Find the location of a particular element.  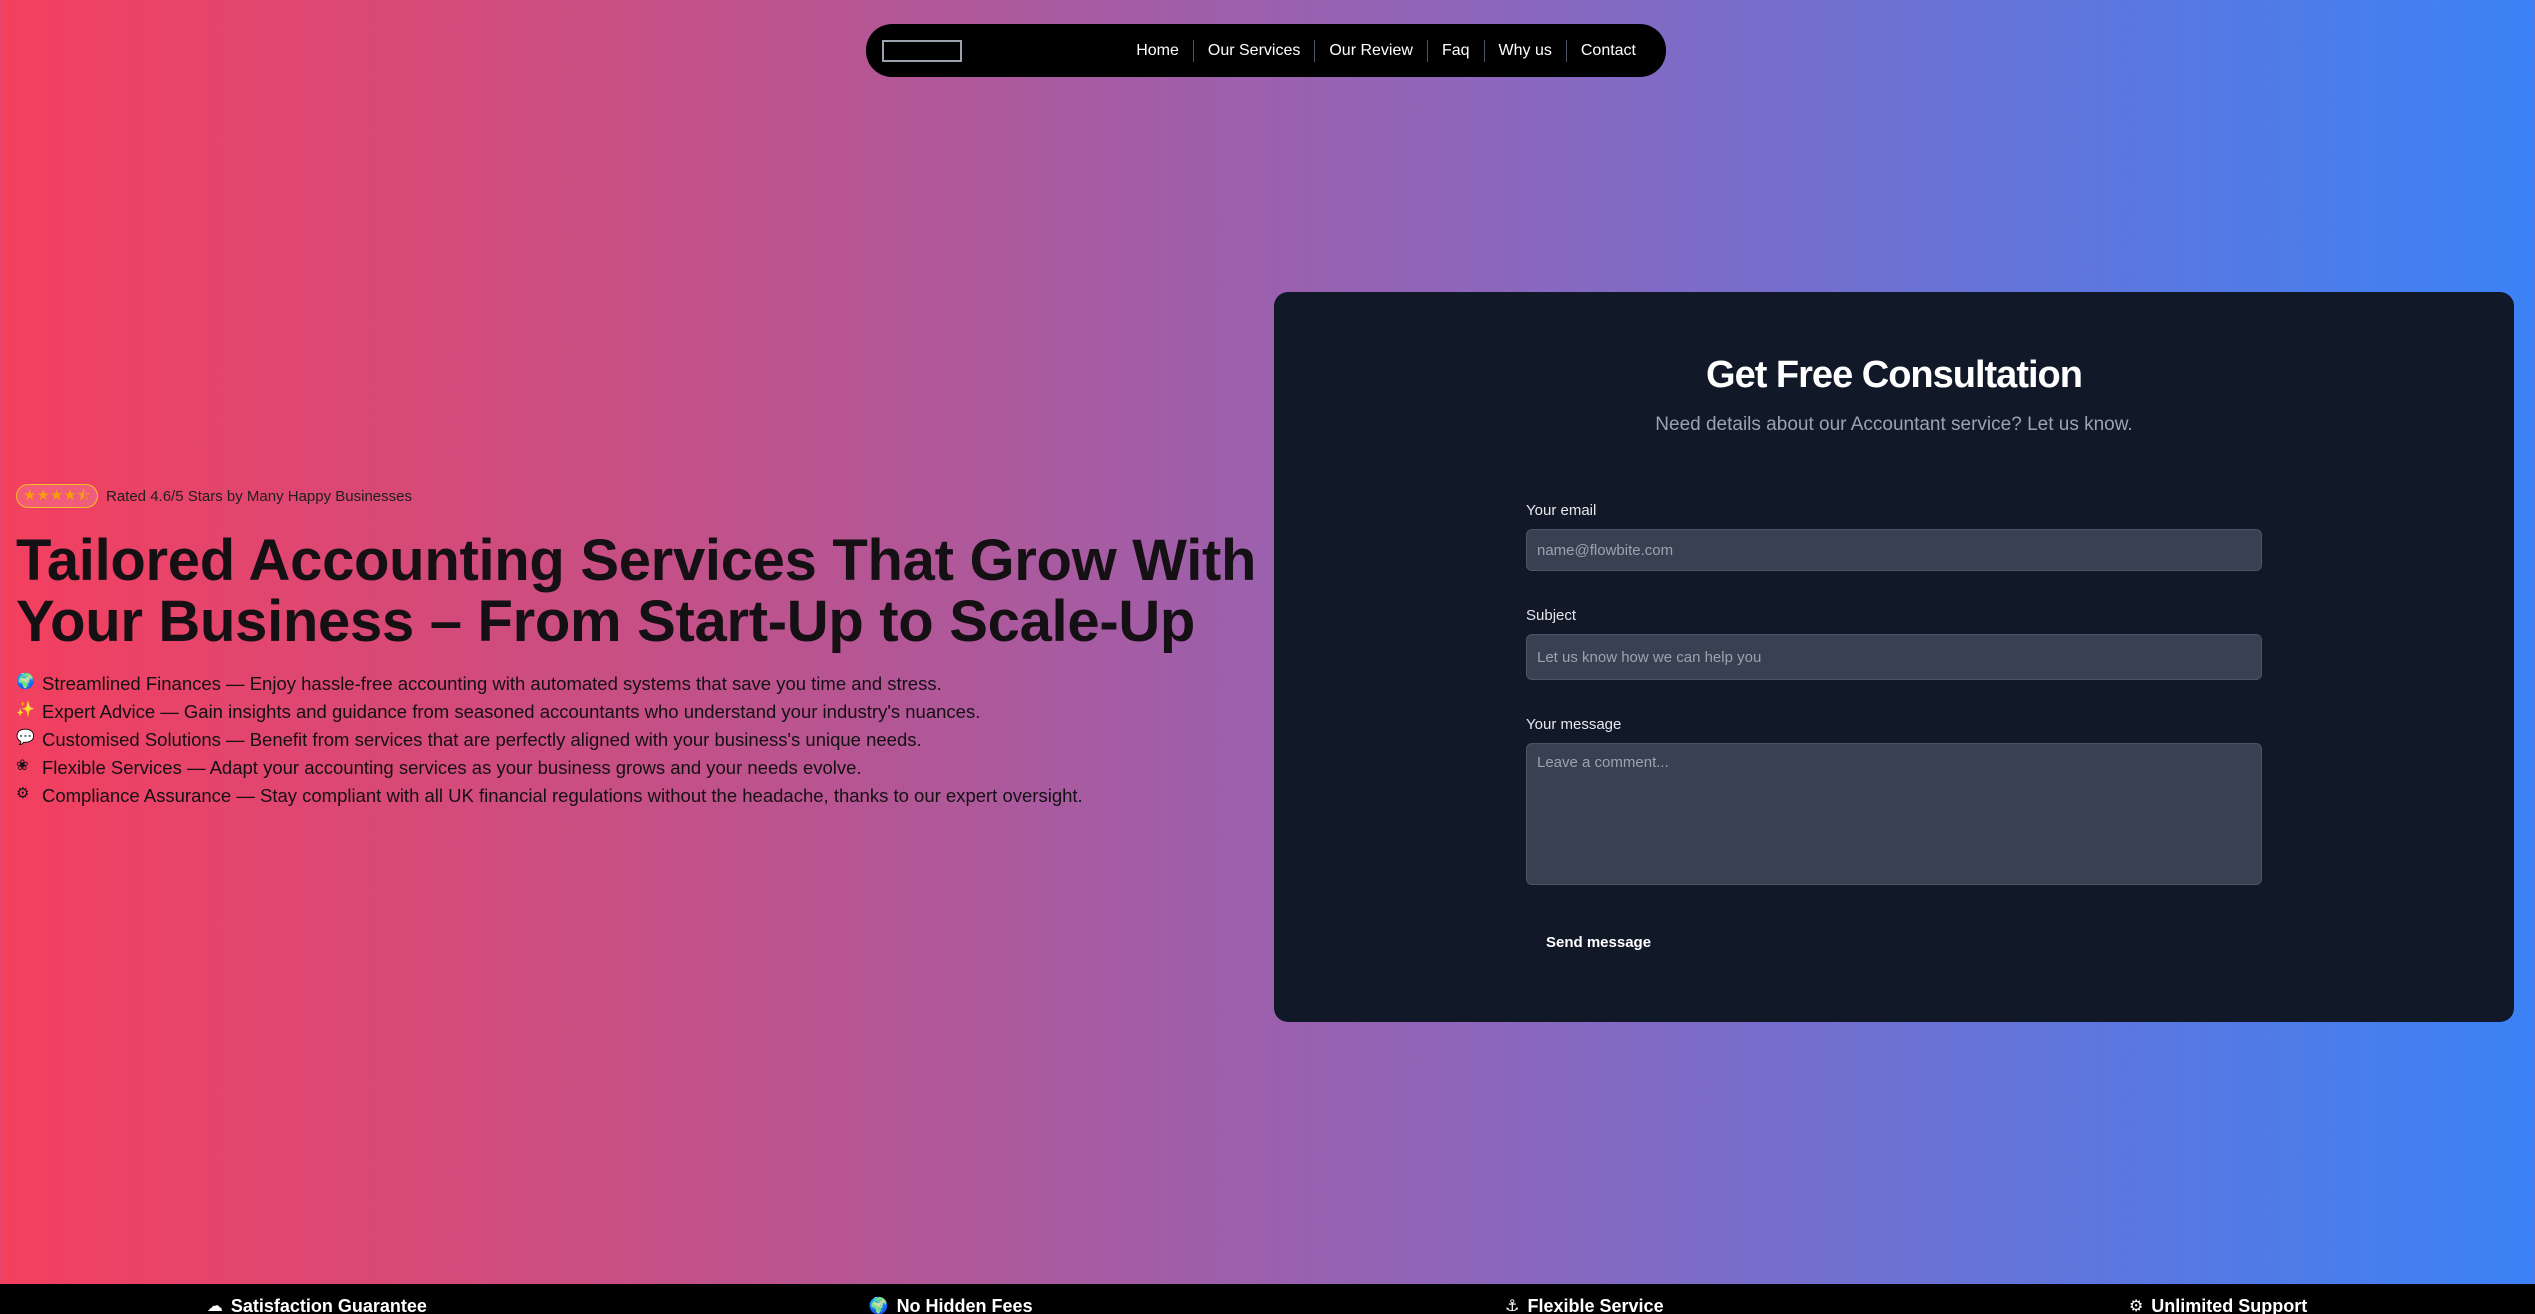

message-textarea is located at coordinates (1894, 814).